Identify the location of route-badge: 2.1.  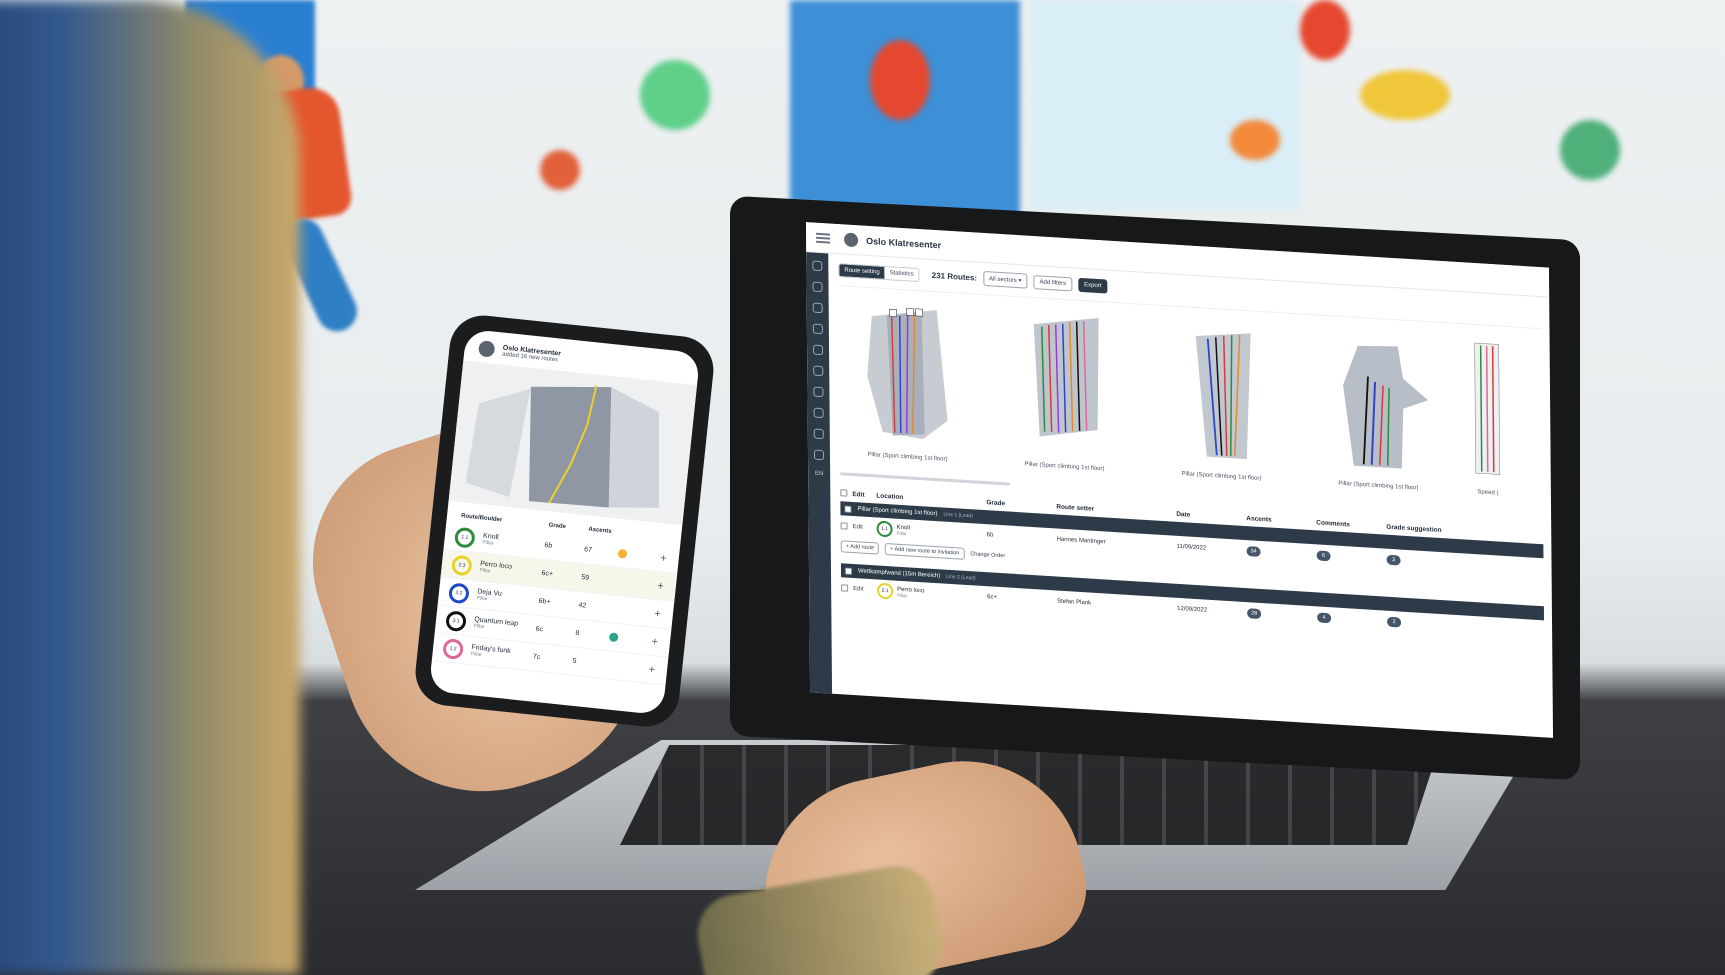
(885, 591).